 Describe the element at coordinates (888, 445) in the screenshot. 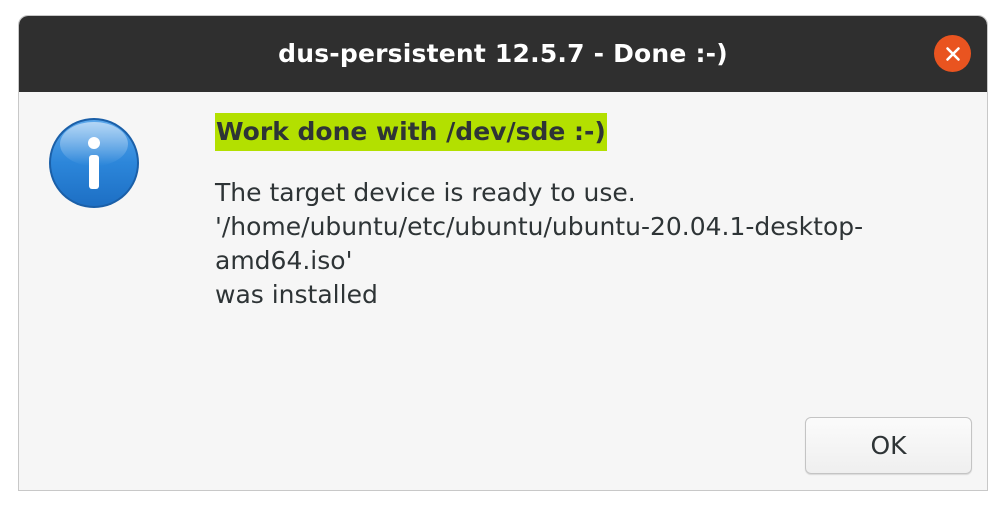

I see `ok-button: OK` at that location.